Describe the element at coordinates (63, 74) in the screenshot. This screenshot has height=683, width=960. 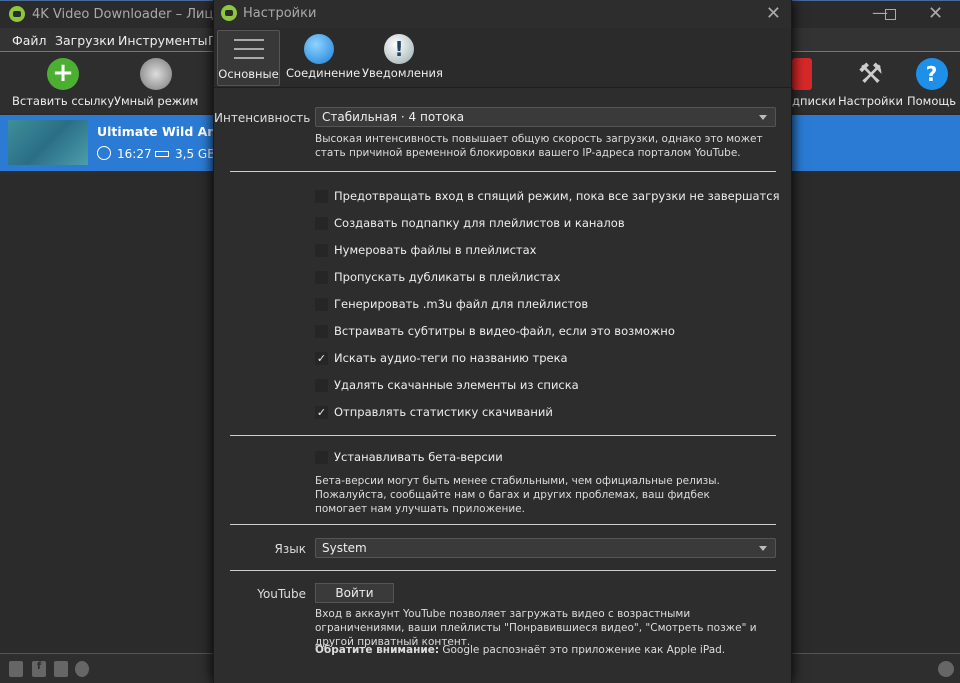
I see `add-link-icon: +` at that location.